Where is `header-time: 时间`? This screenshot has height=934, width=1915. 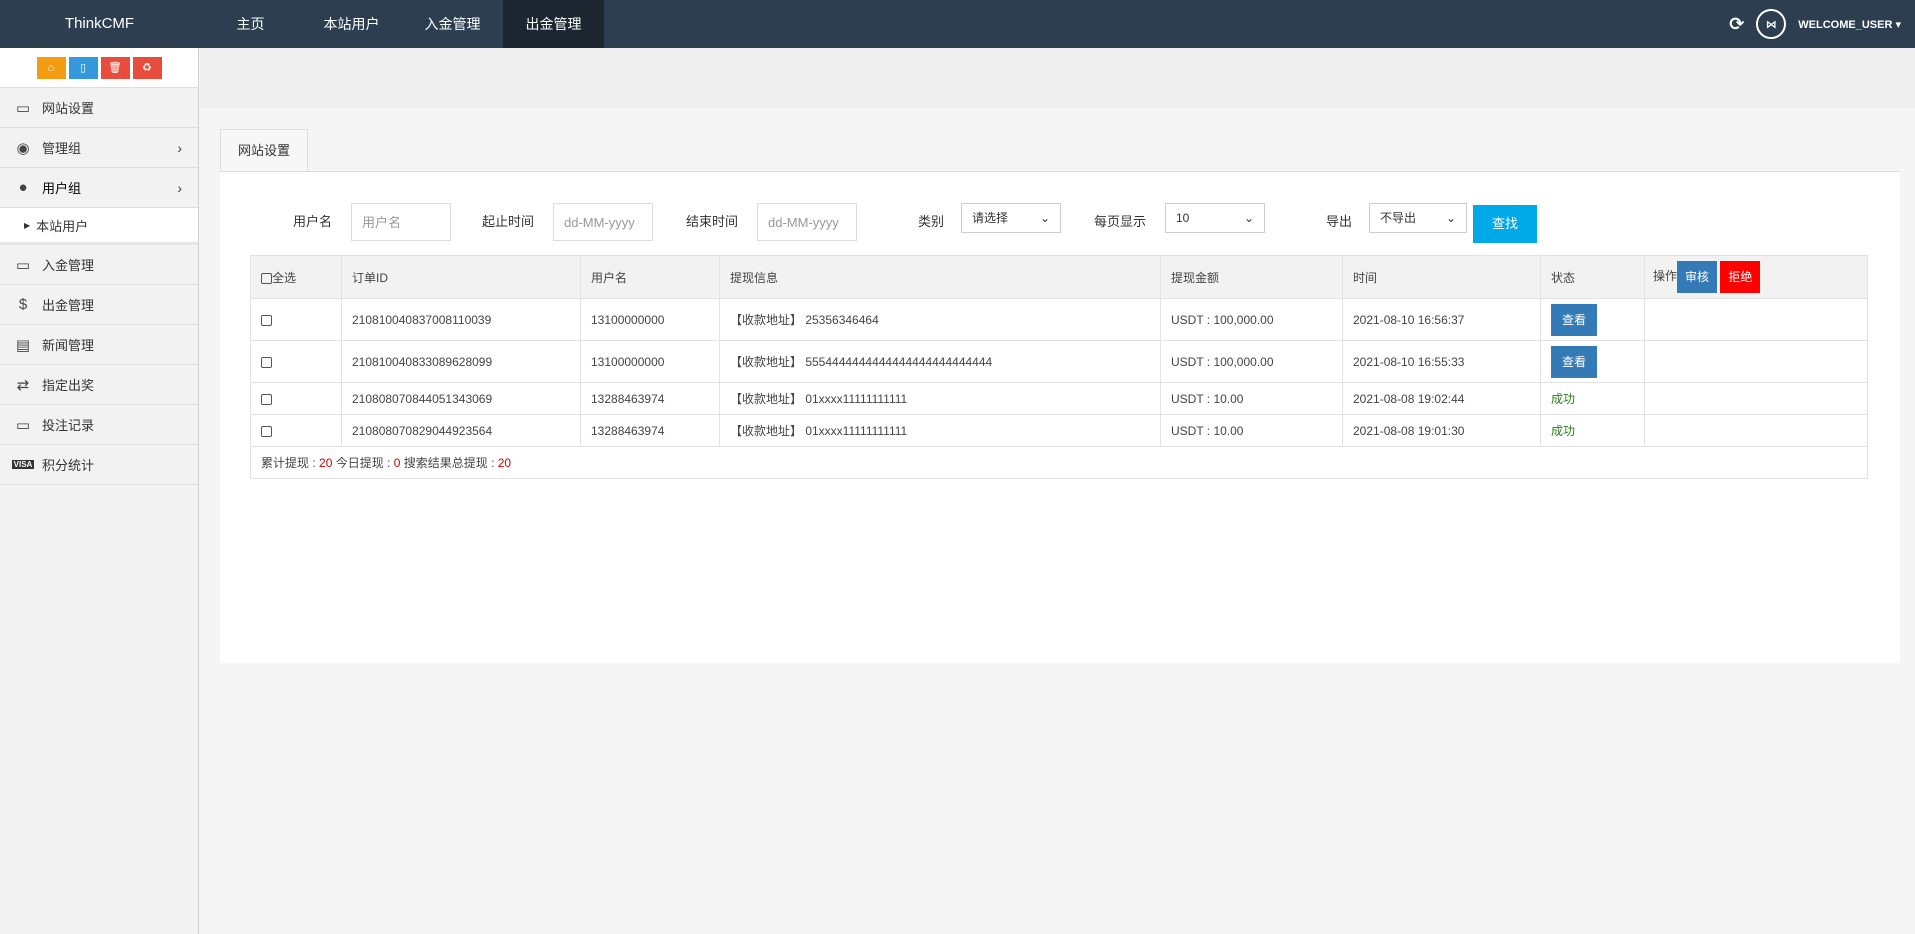
header-time: 时间 is located at coordinates (1441, 277).